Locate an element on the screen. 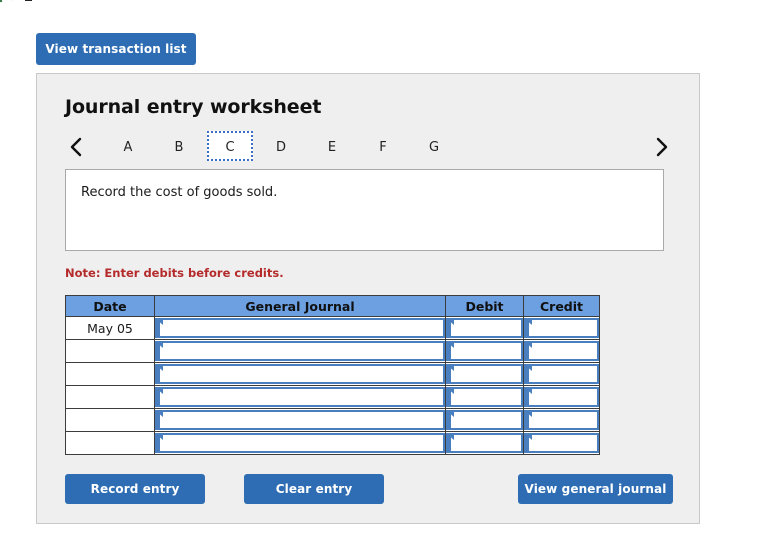 Image resolution: width=777 pixels, height=546 pixels. column-header-credit: Credit is located at coordinates (561, 306).